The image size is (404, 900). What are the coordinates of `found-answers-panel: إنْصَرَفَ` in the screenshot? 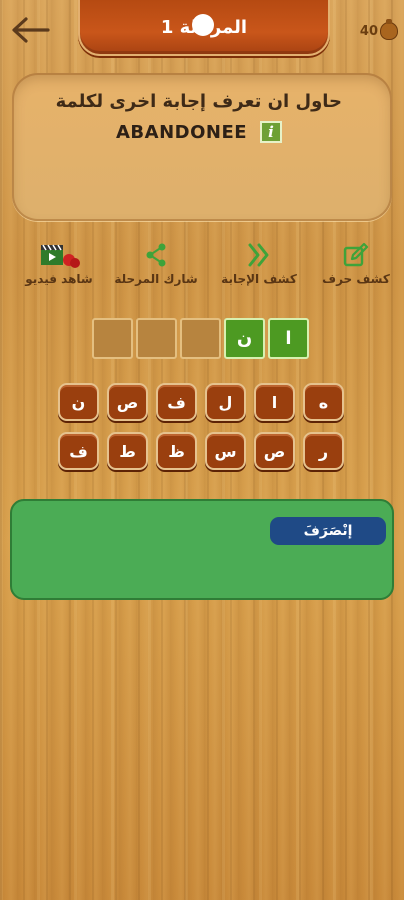 It's located at (202, 549).